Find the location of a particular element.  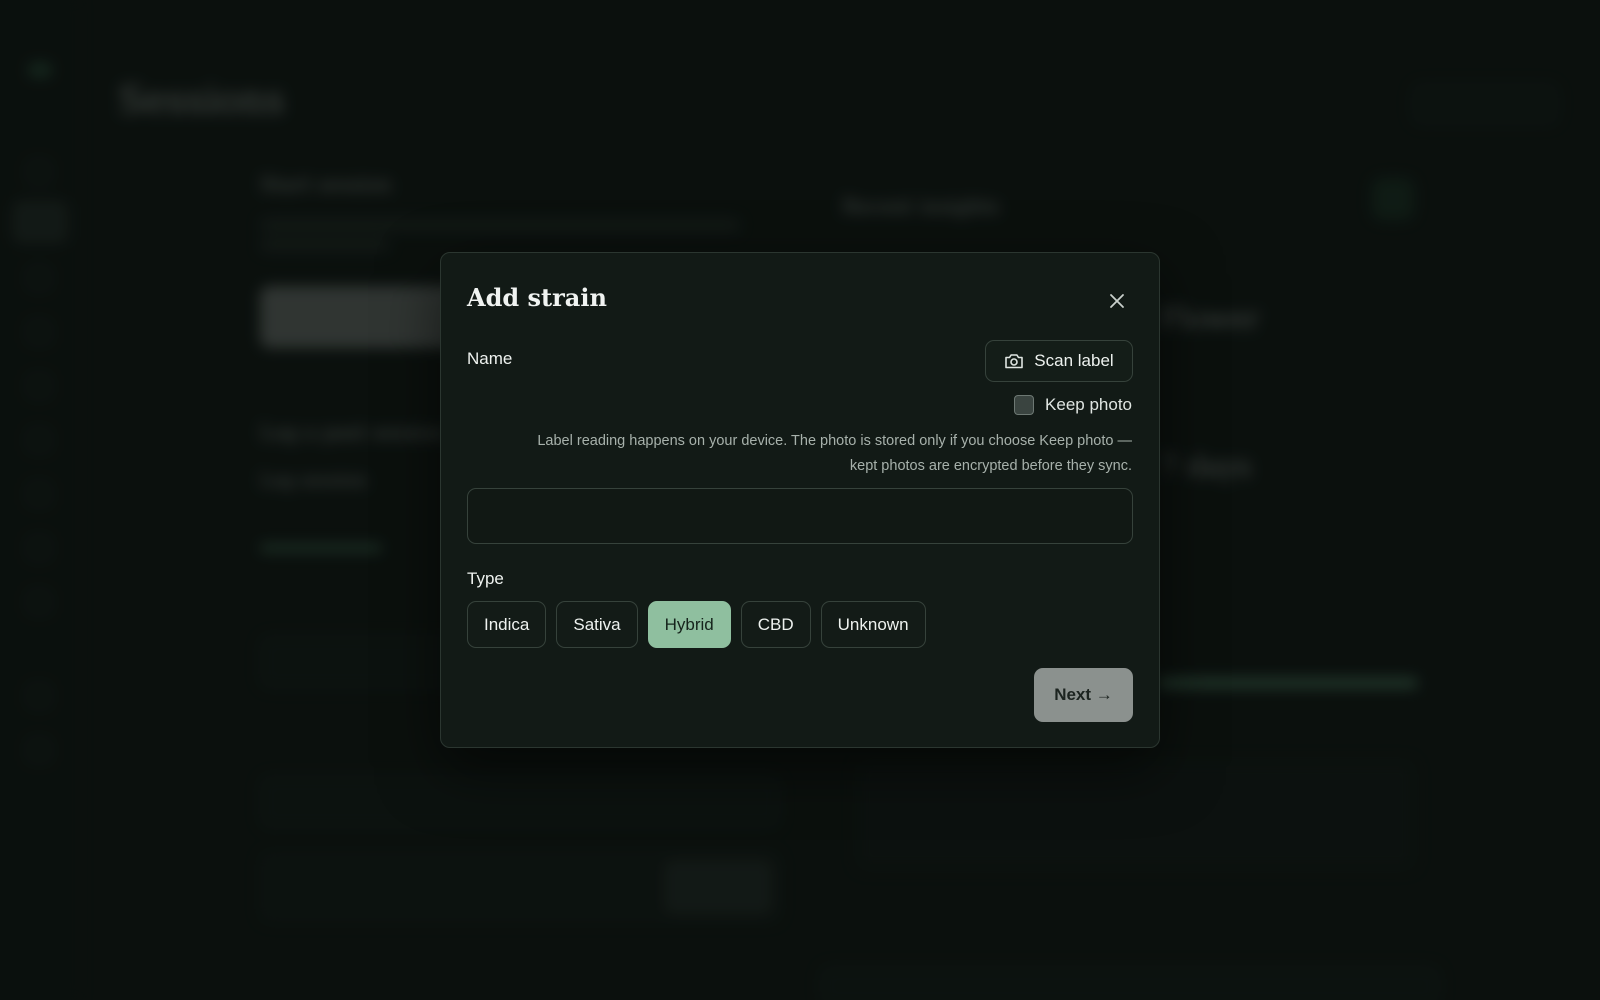

type-option-indica: Indica is located at coordinates (507, 624).